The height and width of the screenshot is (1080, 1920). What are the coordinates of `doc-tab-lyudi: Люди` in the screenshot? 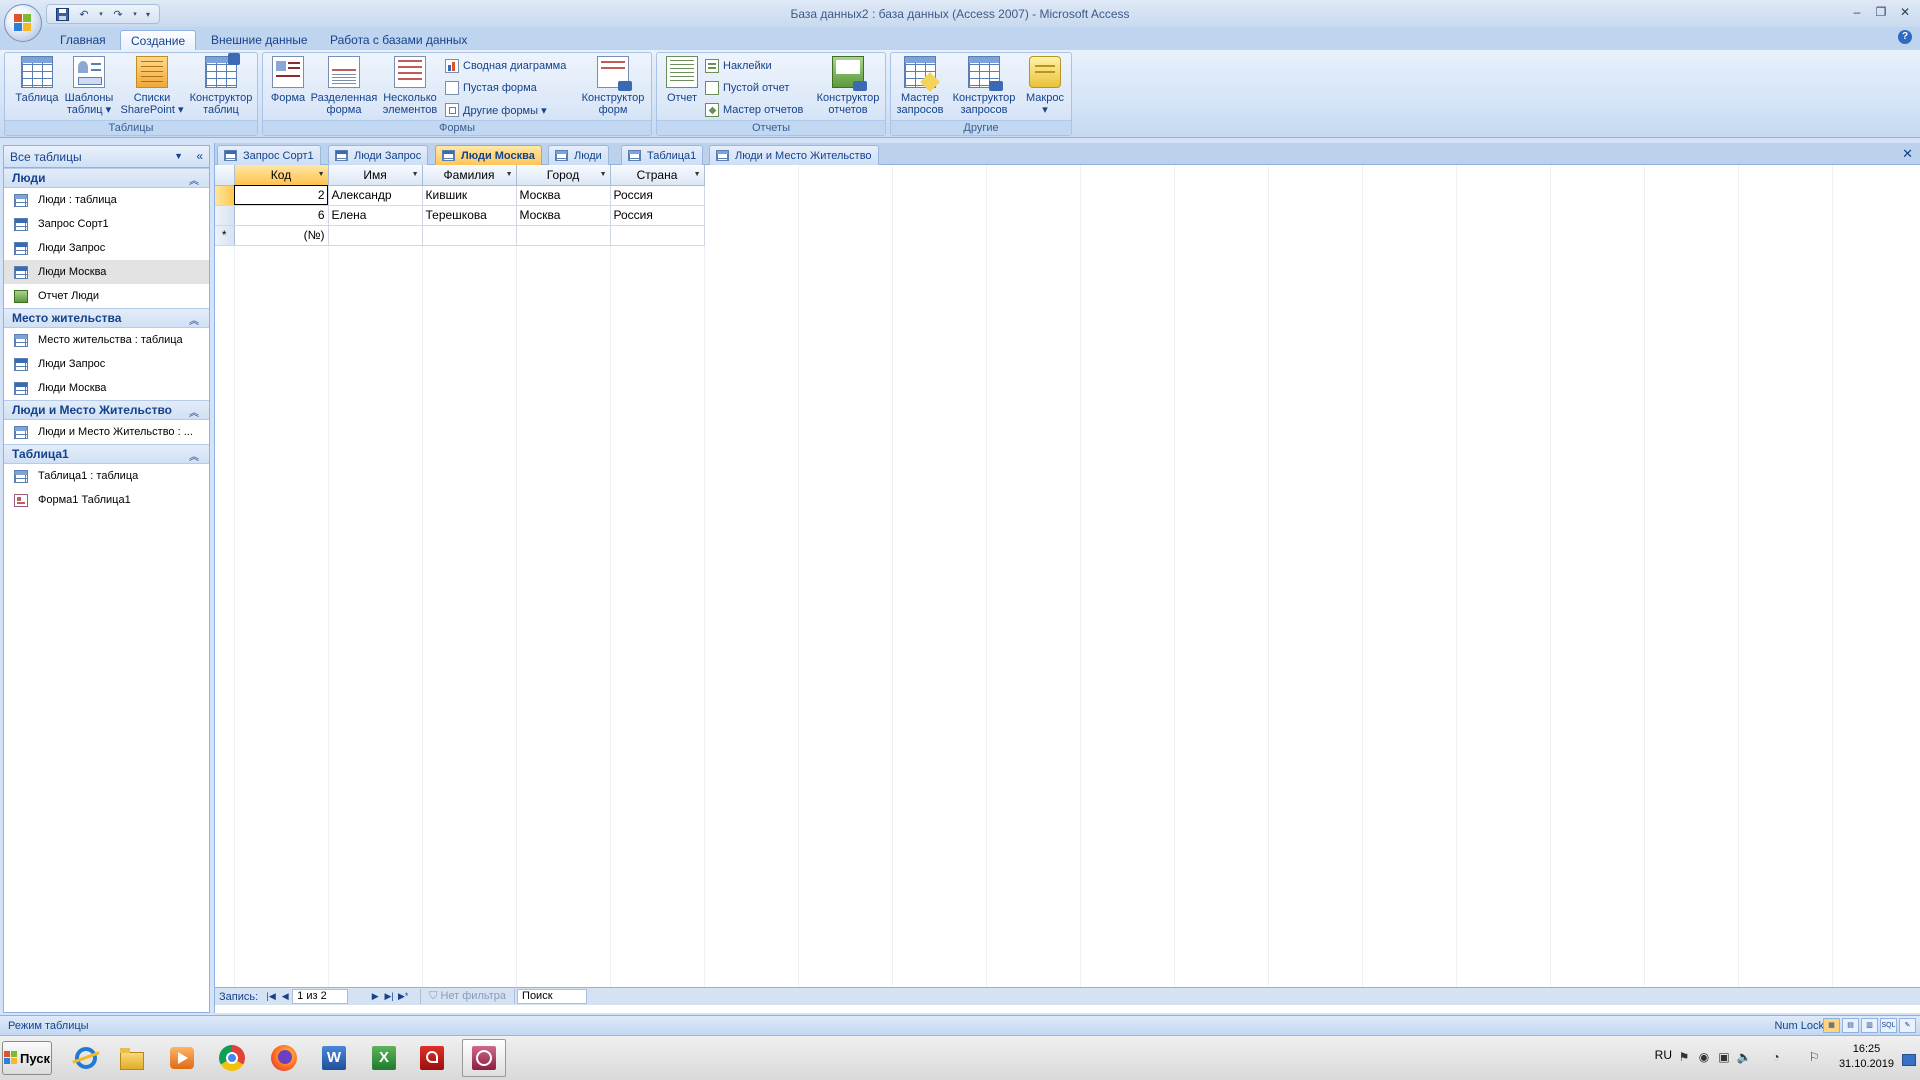 It's located at (578, 155).